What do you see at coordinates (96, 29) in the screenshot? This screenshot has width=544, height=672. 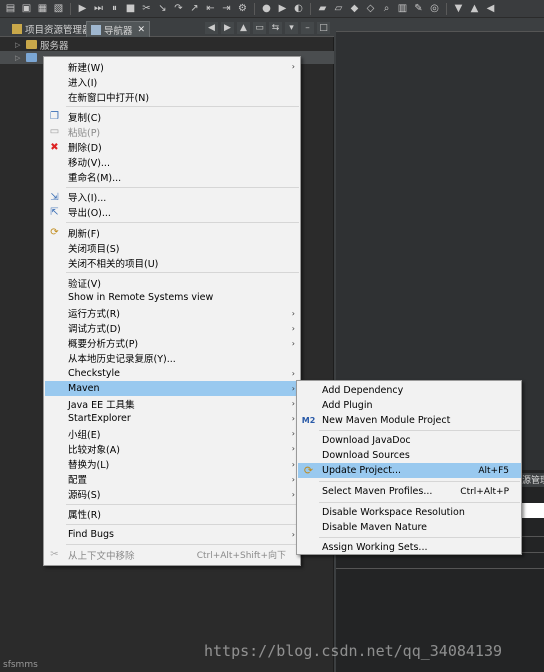 I see `navigator-icon` at bounding box center [96, 29].